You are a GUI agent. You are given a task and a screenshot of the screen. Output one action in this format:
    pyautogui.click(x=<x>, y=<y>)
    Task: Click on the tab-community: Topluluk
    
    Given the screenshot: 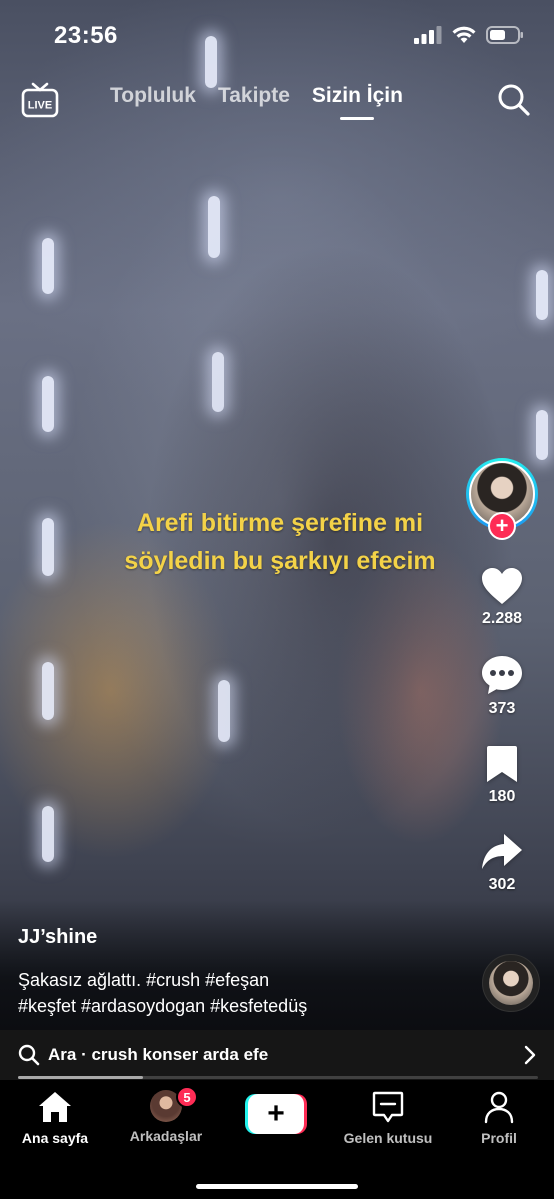 What is the action you would take?
    pyautogui.click(x=153, y=96)
    